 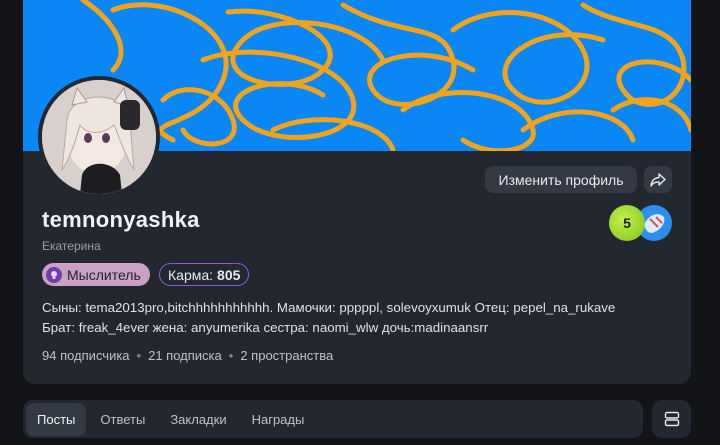 What do you see at coordinates (561, 179) in the screenshot?
I see `edit-profile-button: Изменить профиль` at bounding box center [561, 179].